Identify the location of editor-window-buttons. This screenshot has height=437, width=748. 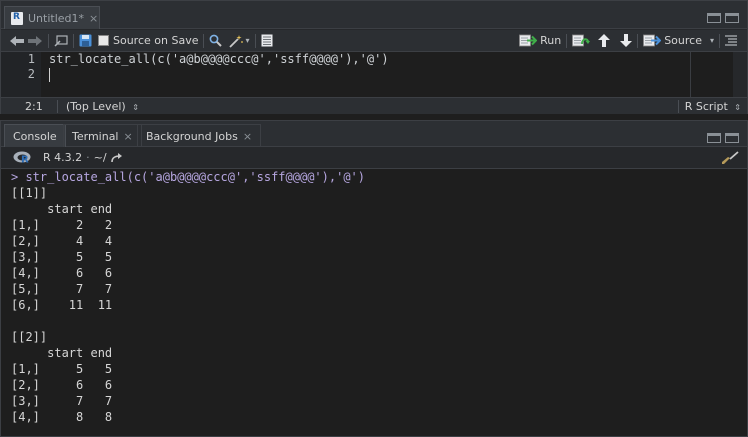
(723, 18).